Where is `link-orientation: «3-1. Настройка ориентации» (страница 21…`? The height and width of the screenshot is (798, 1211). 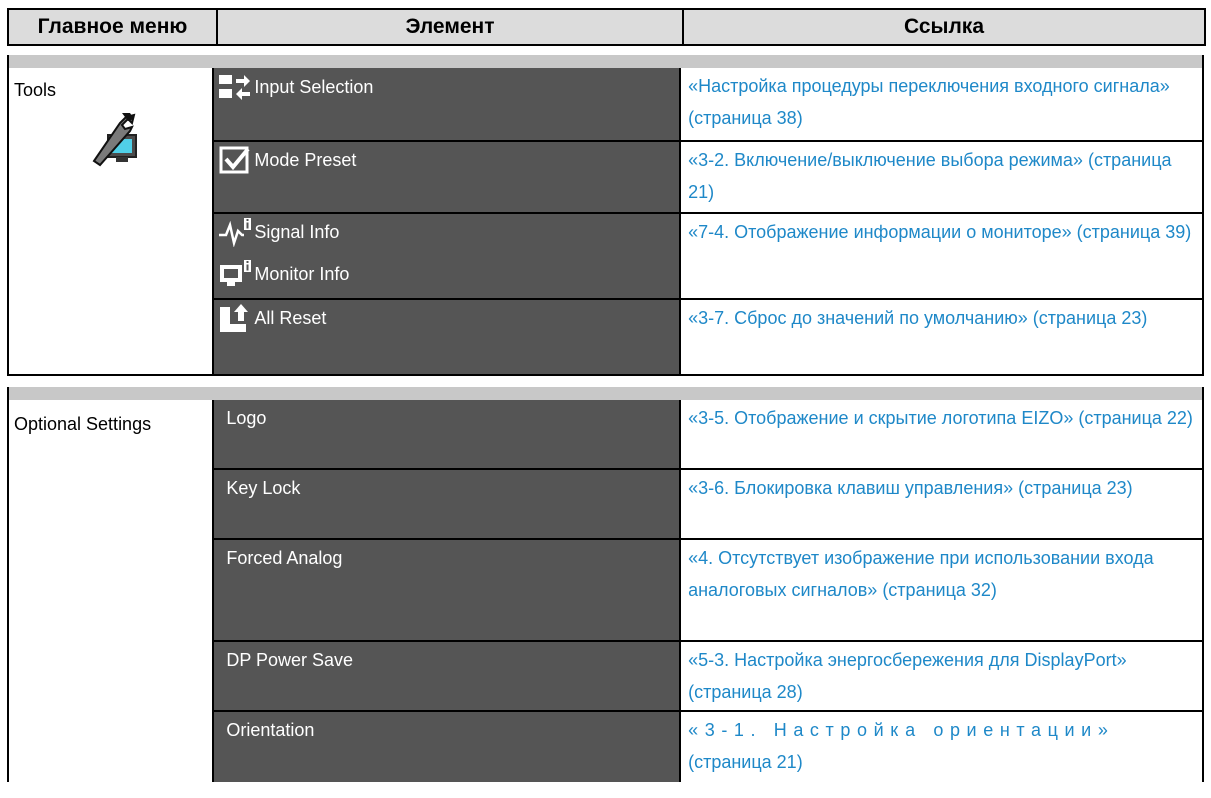
link-orientation: «3-1. Настройка ориентации» (страница 21… is located at coordinates (941, 746).